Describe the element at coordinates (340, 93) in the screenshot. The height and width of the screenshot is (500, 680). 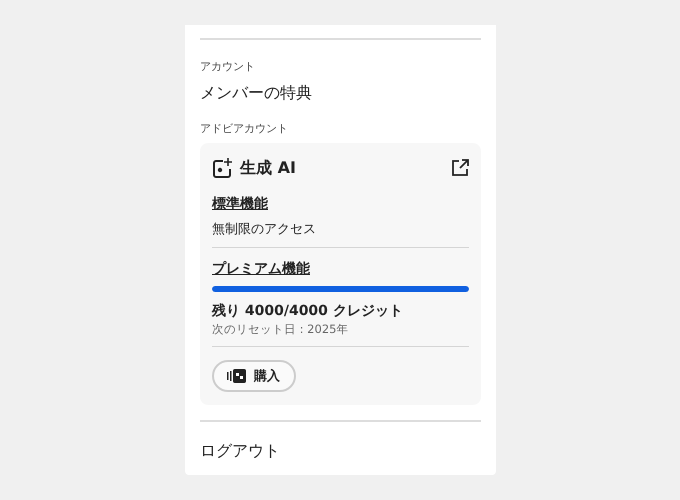
I see `member-benefits-link: メンバーの特典` at that location.